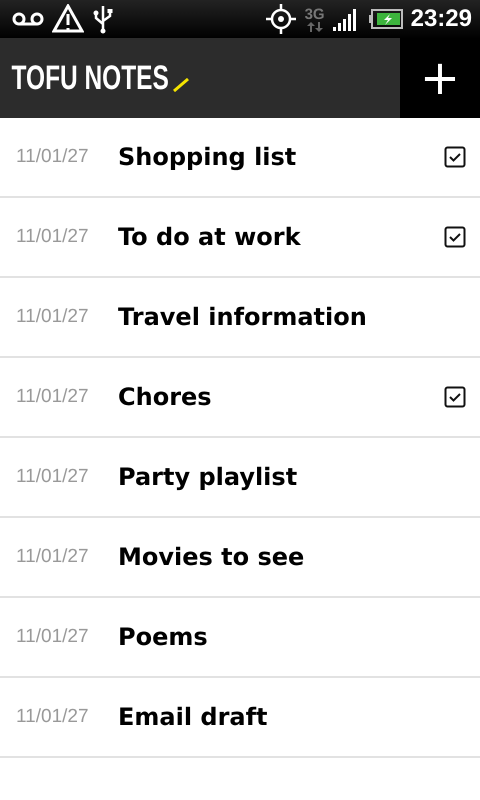  I want to click on app-title: TOFU NOTES, so click(89, 78).